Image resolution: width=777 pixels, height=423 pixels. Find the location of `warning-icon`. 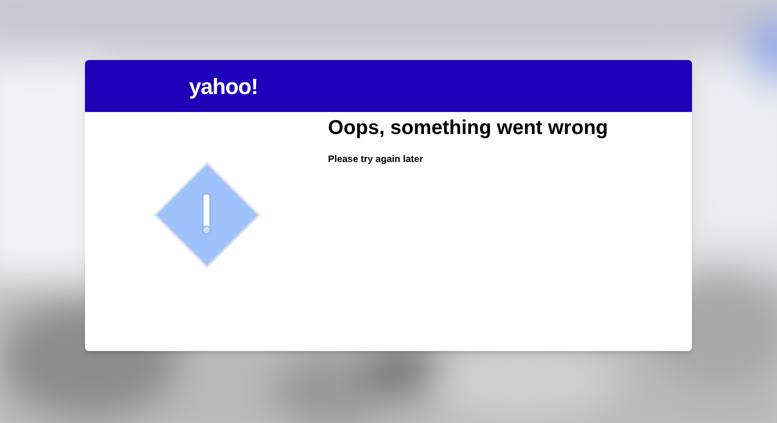

warning-icon is located at coordinates (207, 215).